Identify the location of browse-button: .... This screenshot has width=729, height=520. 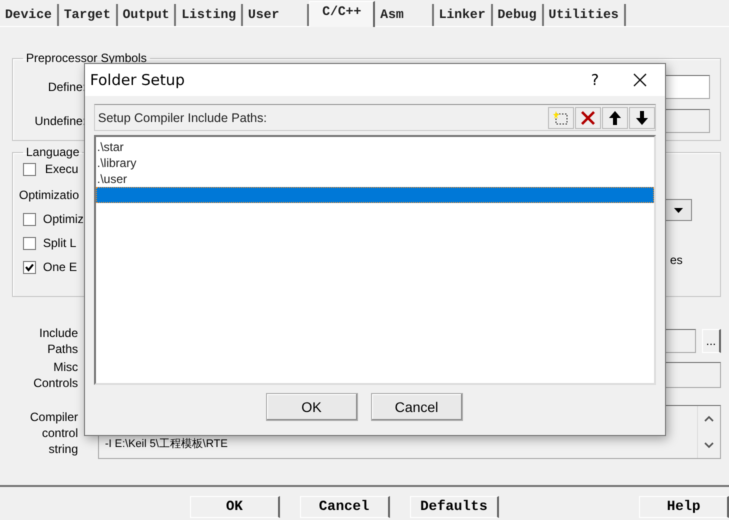
(711, 341).